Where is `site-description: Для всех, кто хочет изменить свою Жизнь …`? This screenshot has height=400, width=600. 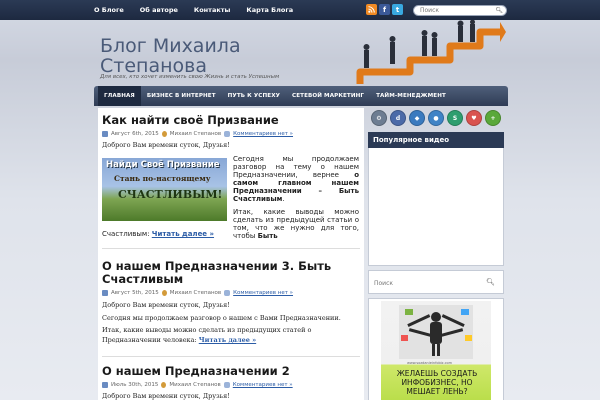
site-description: Для всех, кто хочет изменить свою Жизнь … is located at coordinates (190, 77).